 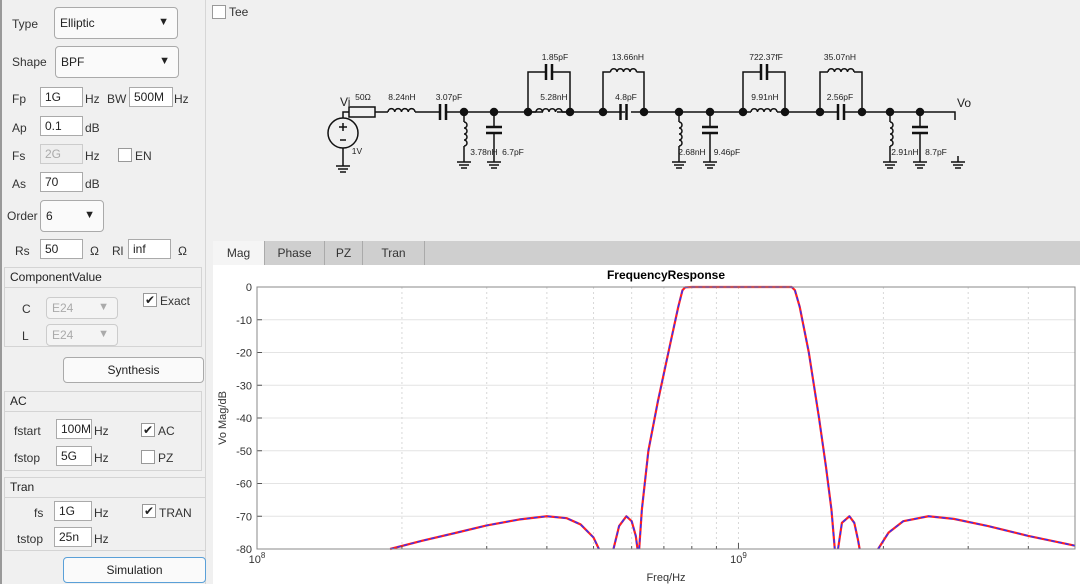 I want to click on y-tick-label: -30, so click(x=244, y=386).